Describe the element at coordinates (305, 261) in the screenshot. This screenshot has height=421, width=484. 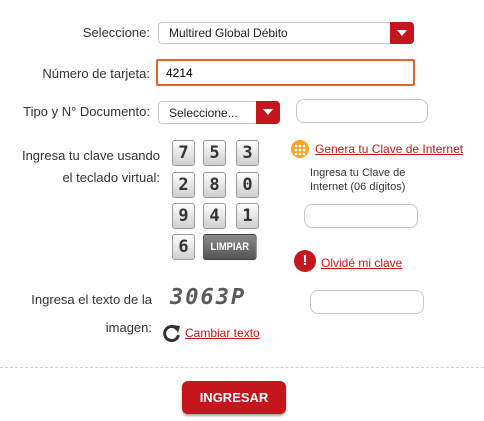
I see `exclamation-icon: !` at that location.